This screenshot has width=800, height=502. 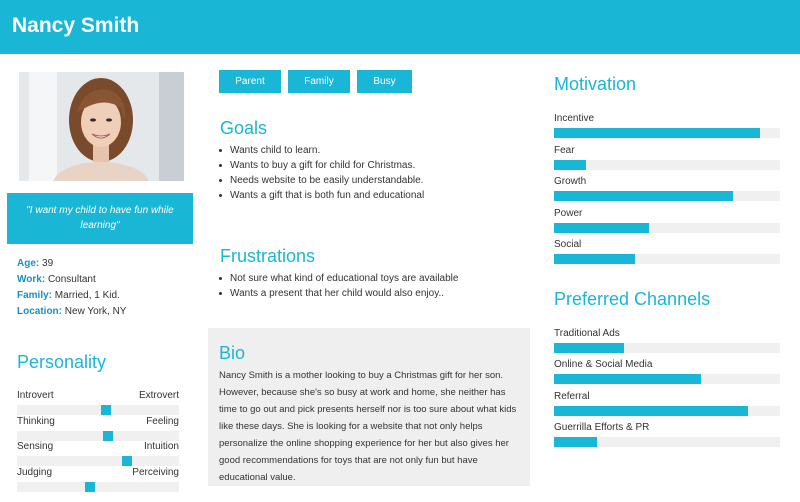 What do you see at coordinates (162, 421) in the screenshot?
I see `trait-right-label: Feeling` at bounding box center [162, 421].